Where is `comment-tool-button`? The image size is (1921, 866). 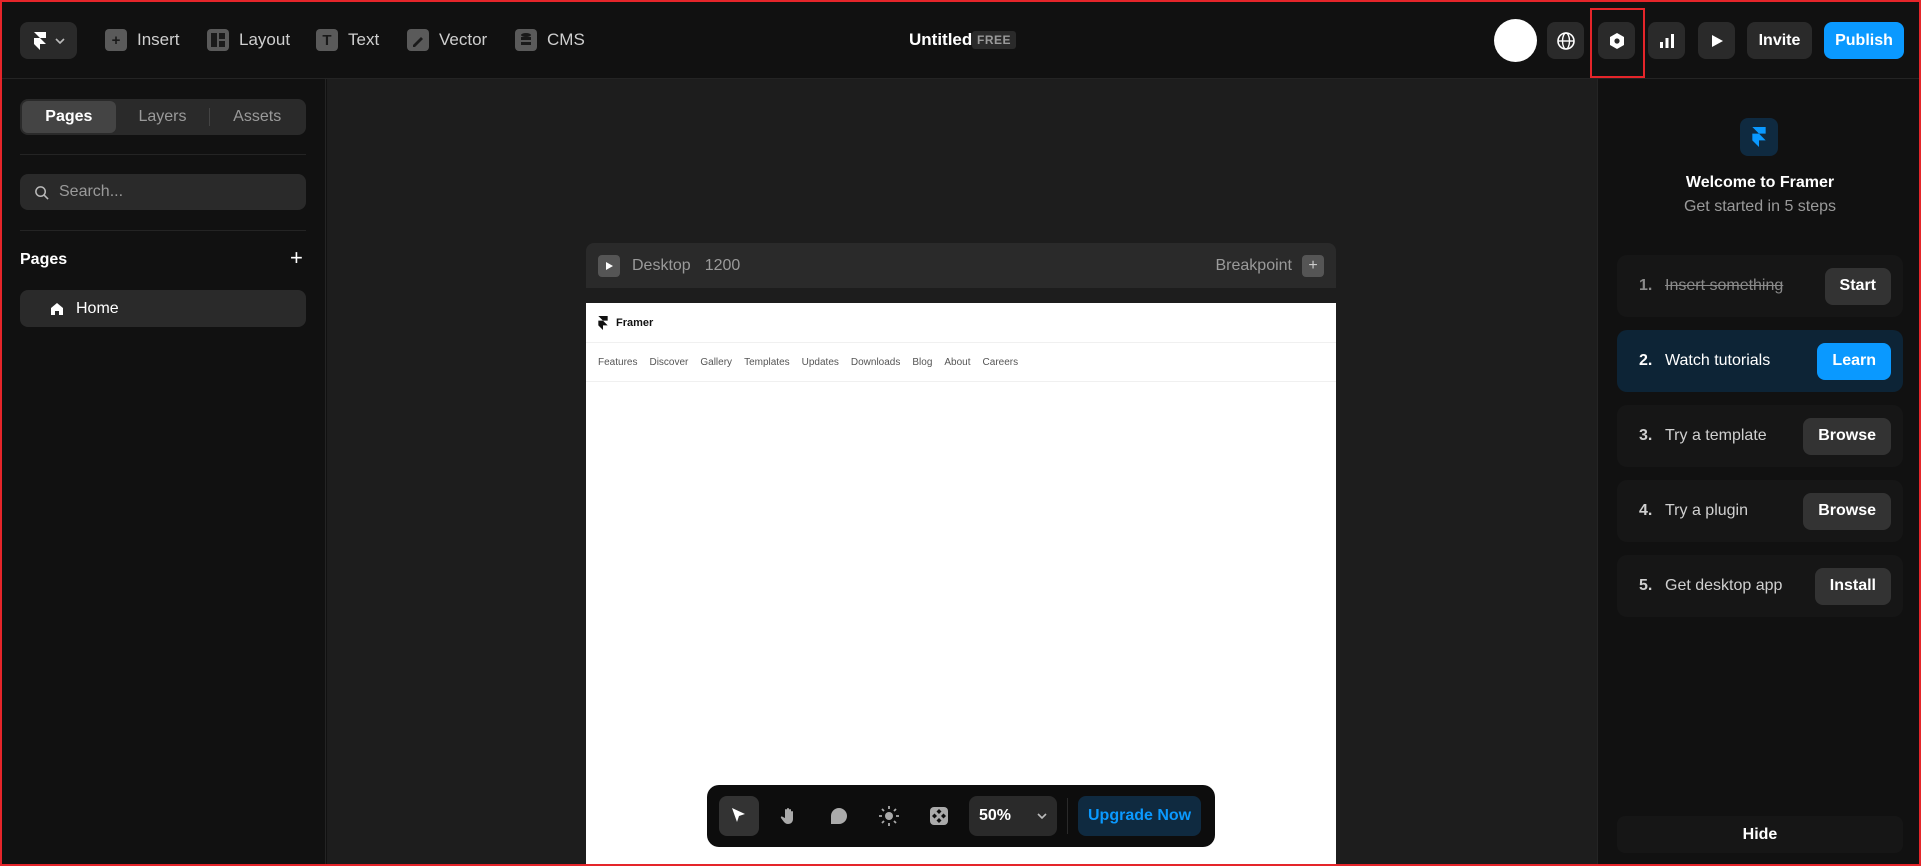
comment-tool-button is located at coordinates (839, 816).